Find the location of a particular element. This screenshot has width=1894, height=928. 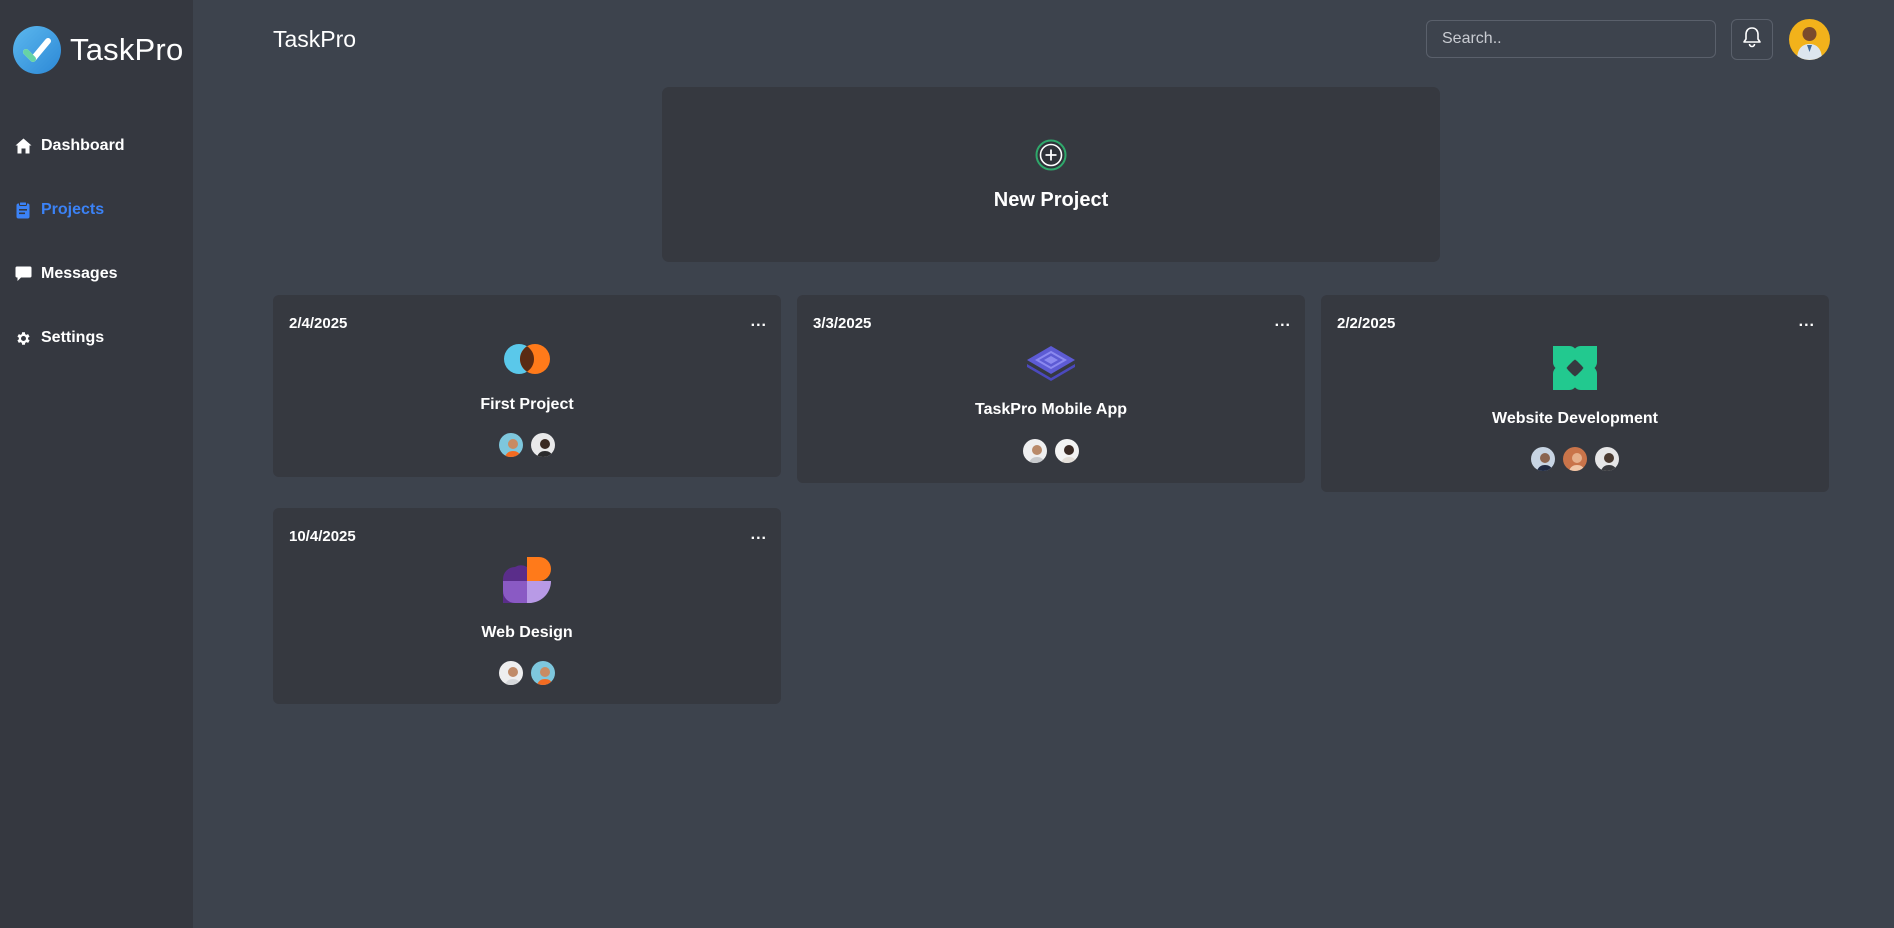

new-project-label: New Project is located at coordinates (1051, 200).